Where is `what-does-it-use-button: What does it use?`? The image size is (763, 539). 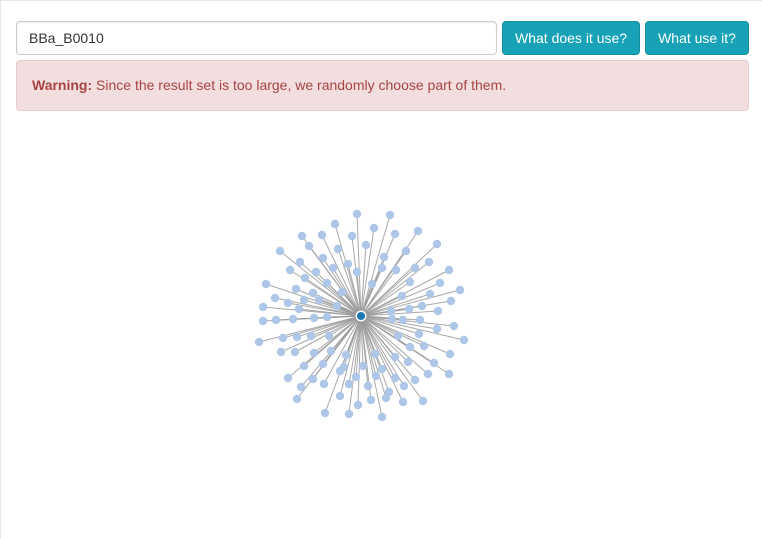
what-does-it-use-button: What does it use? is located at coordinates (571, 38).